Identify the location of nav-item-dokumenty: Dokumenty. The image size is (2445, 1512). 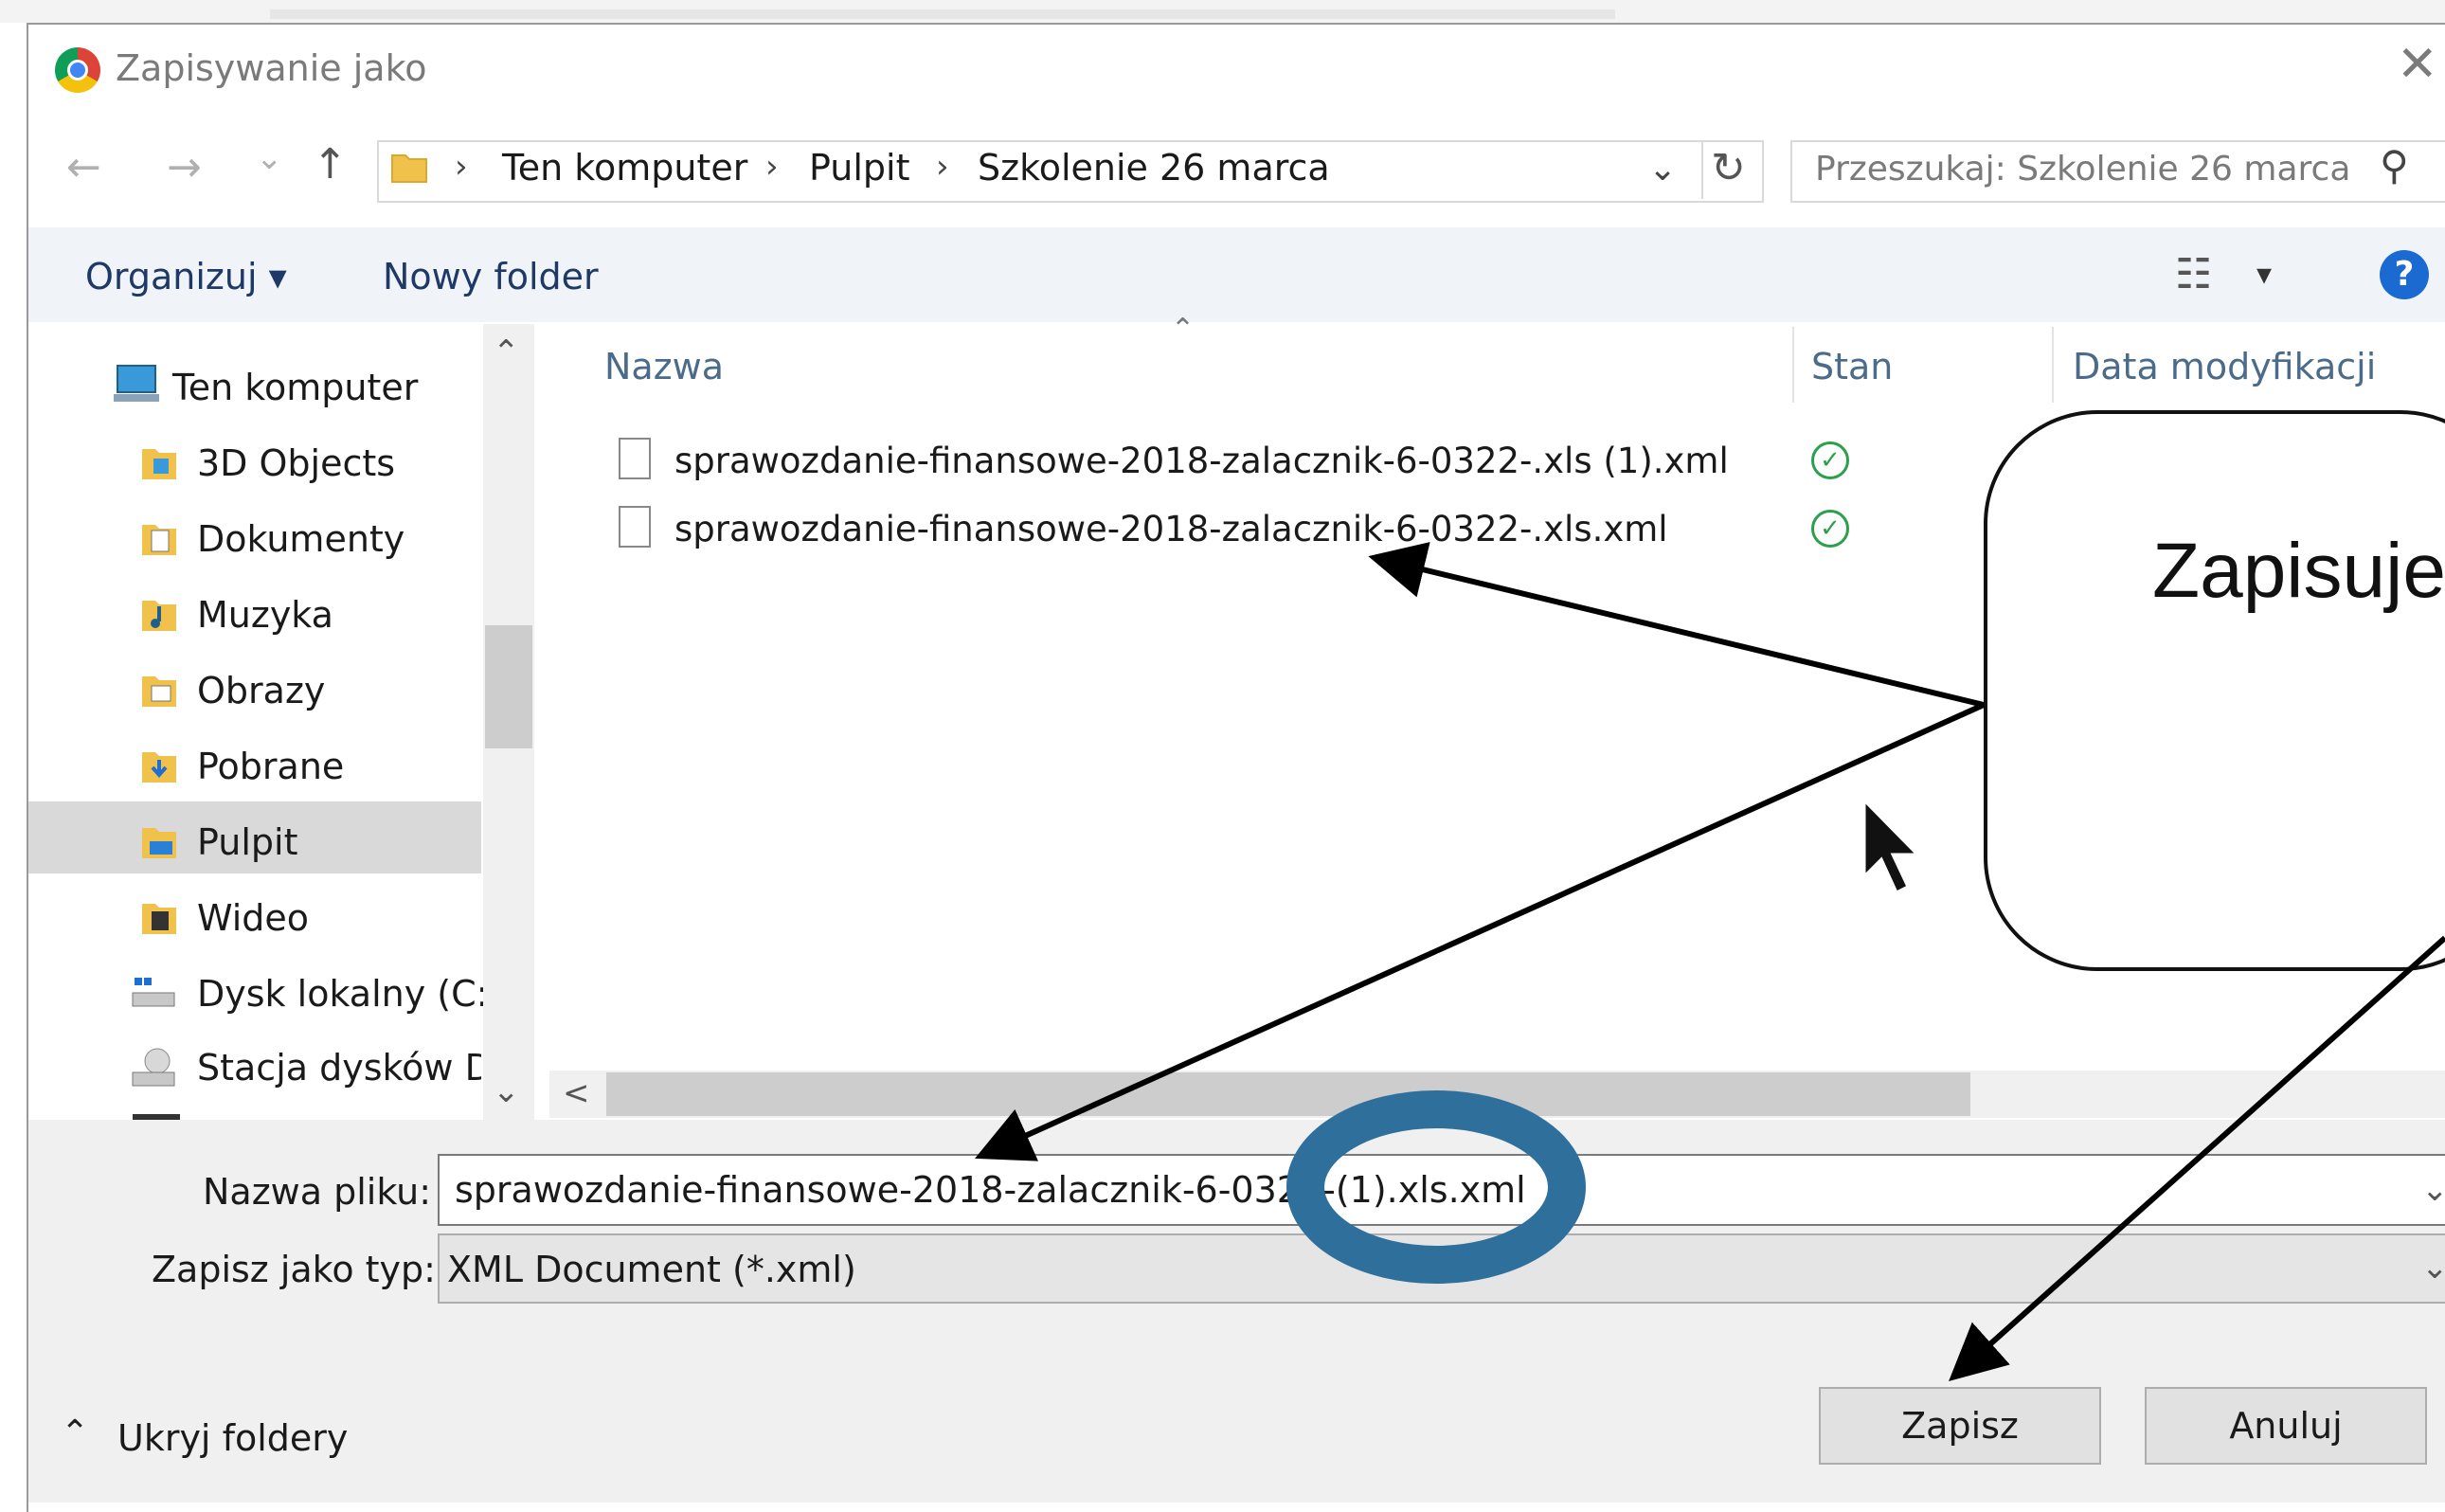
(301, 539).